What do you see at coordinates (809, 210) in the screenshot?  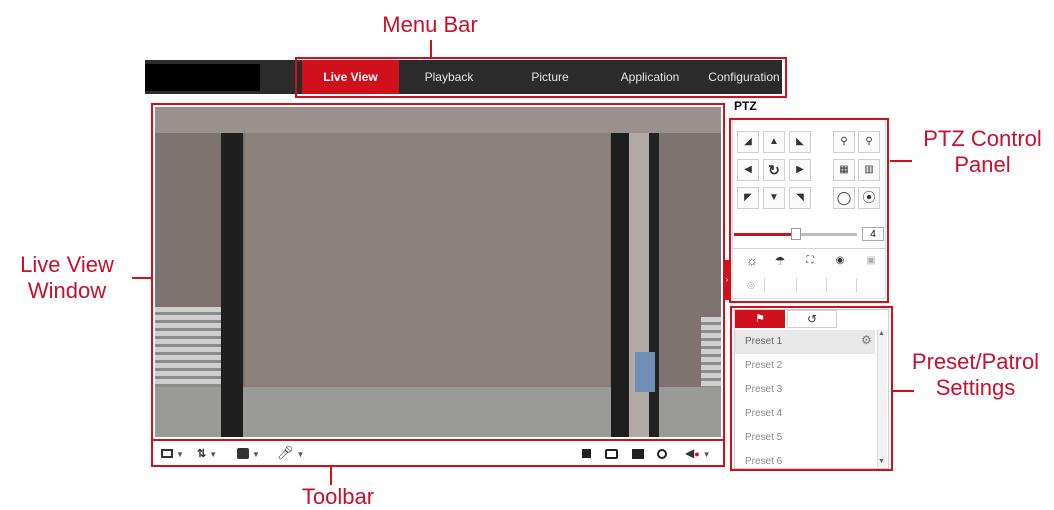 I see `ptz-panel-highlight` at bounding box center [809, 210].